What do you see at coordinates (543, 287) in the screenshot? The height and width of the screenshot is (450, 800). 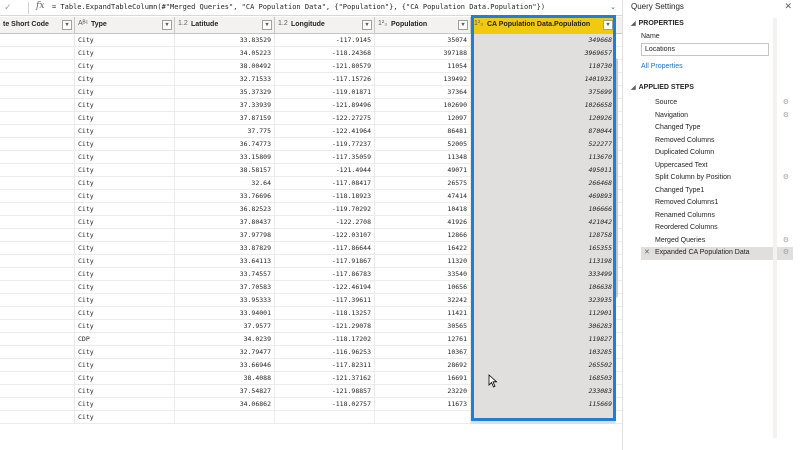 I see `cell-ca-population: 106638` at bounding box center [543, 287].